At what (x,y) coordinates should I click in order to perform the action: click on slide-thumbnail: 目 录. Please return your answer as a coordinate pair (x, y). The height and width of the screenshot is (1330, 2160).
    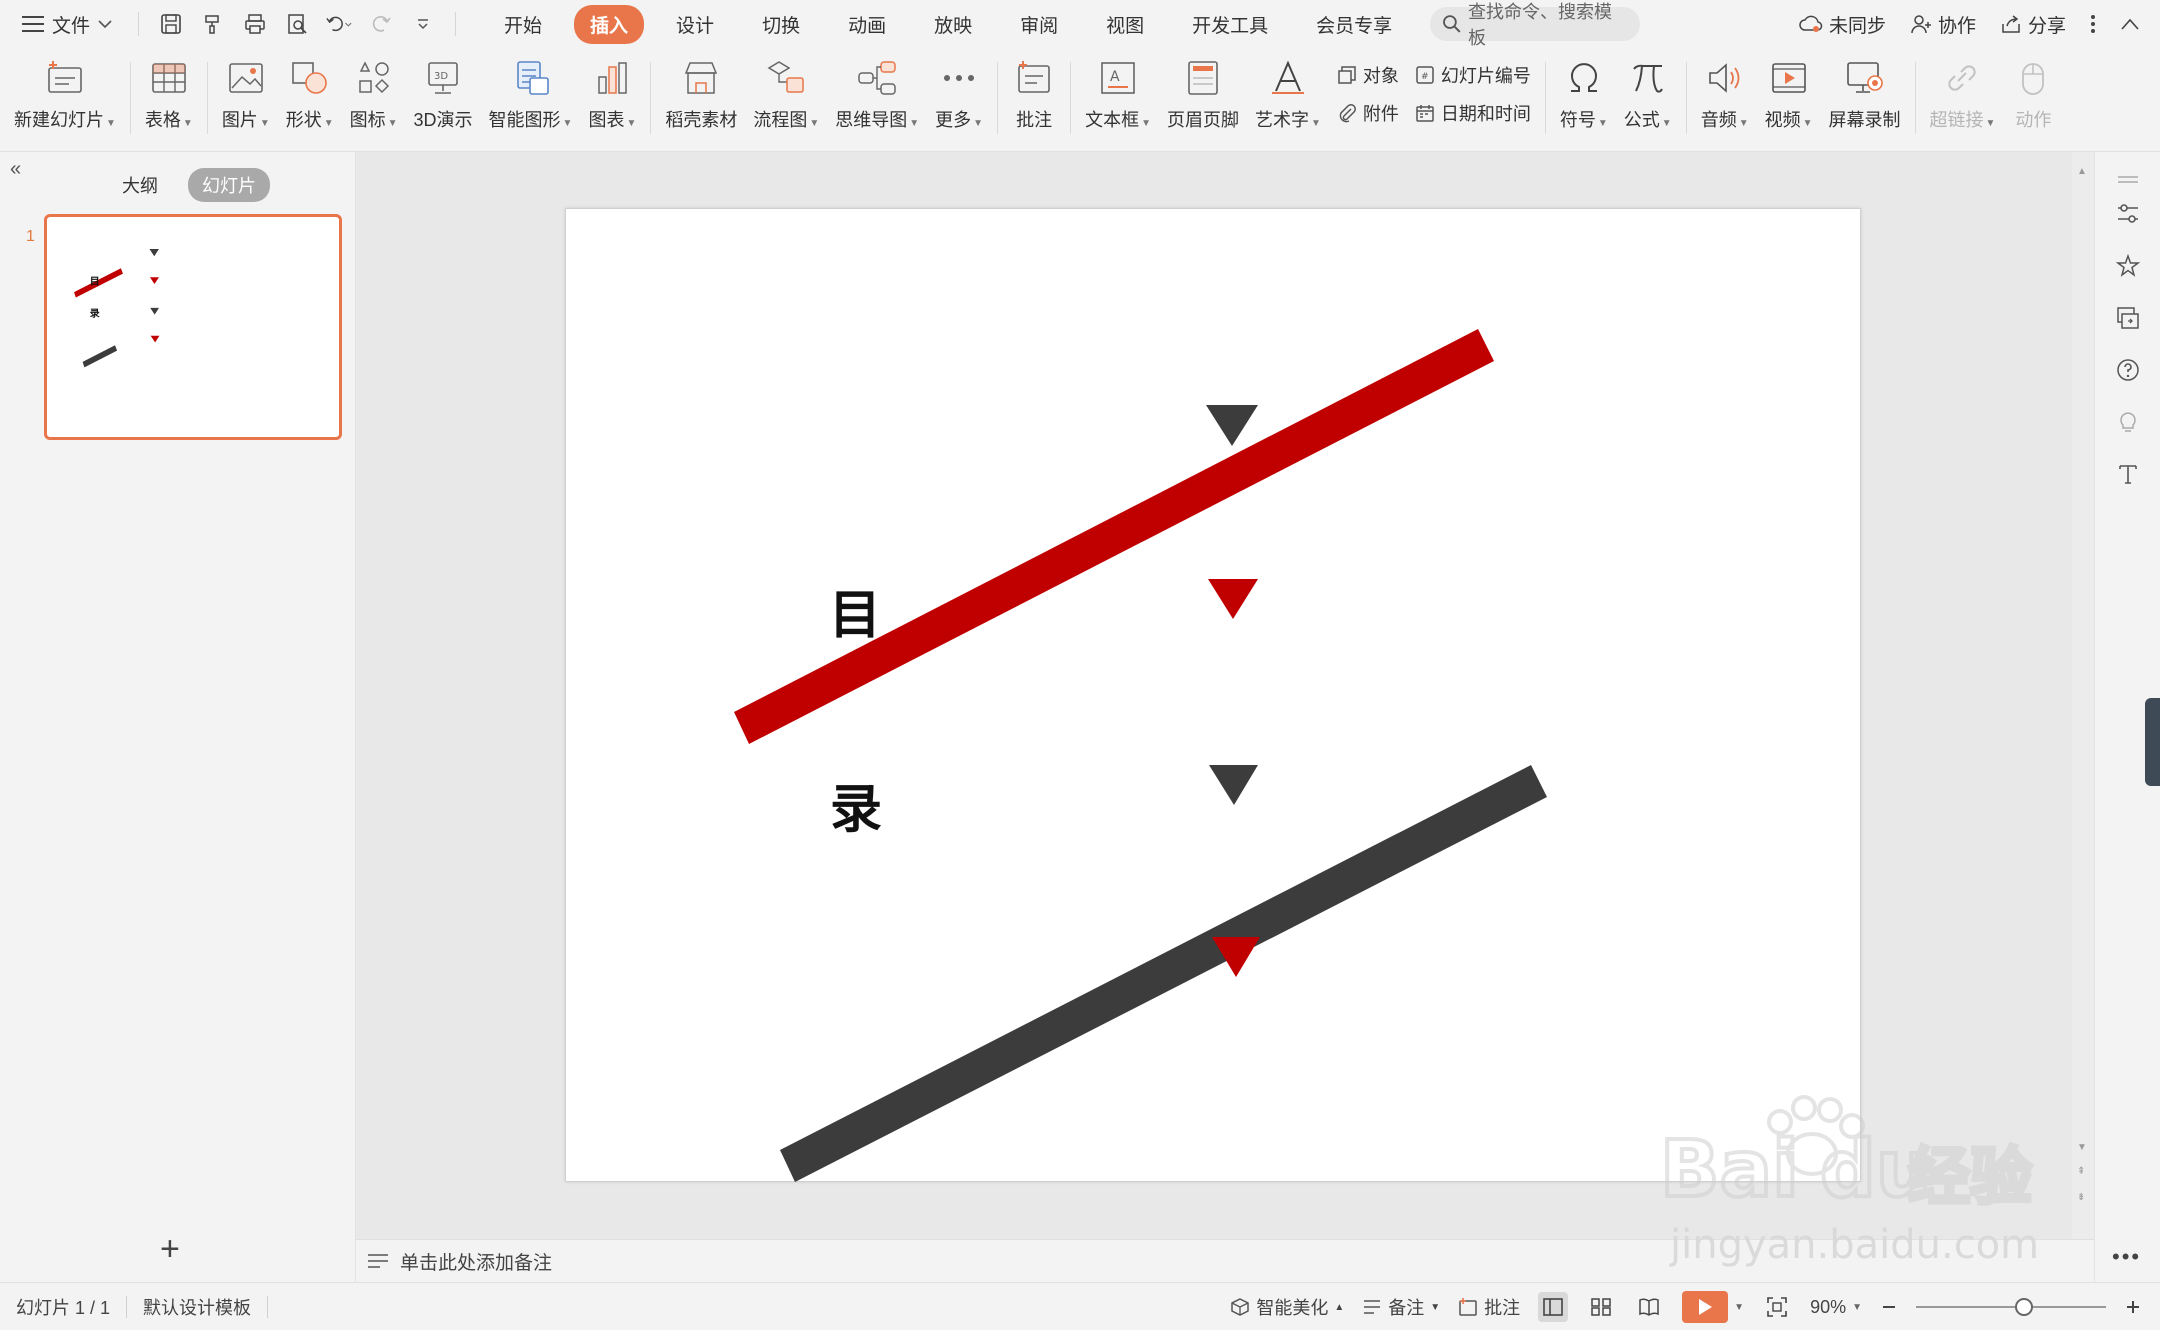
    Looking at the image, I should click on (193, 327).